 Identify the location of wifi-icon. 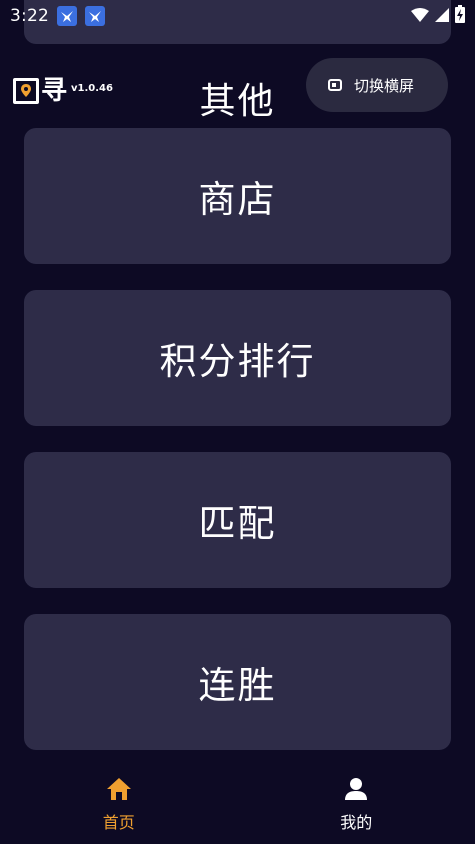
(420, 16).